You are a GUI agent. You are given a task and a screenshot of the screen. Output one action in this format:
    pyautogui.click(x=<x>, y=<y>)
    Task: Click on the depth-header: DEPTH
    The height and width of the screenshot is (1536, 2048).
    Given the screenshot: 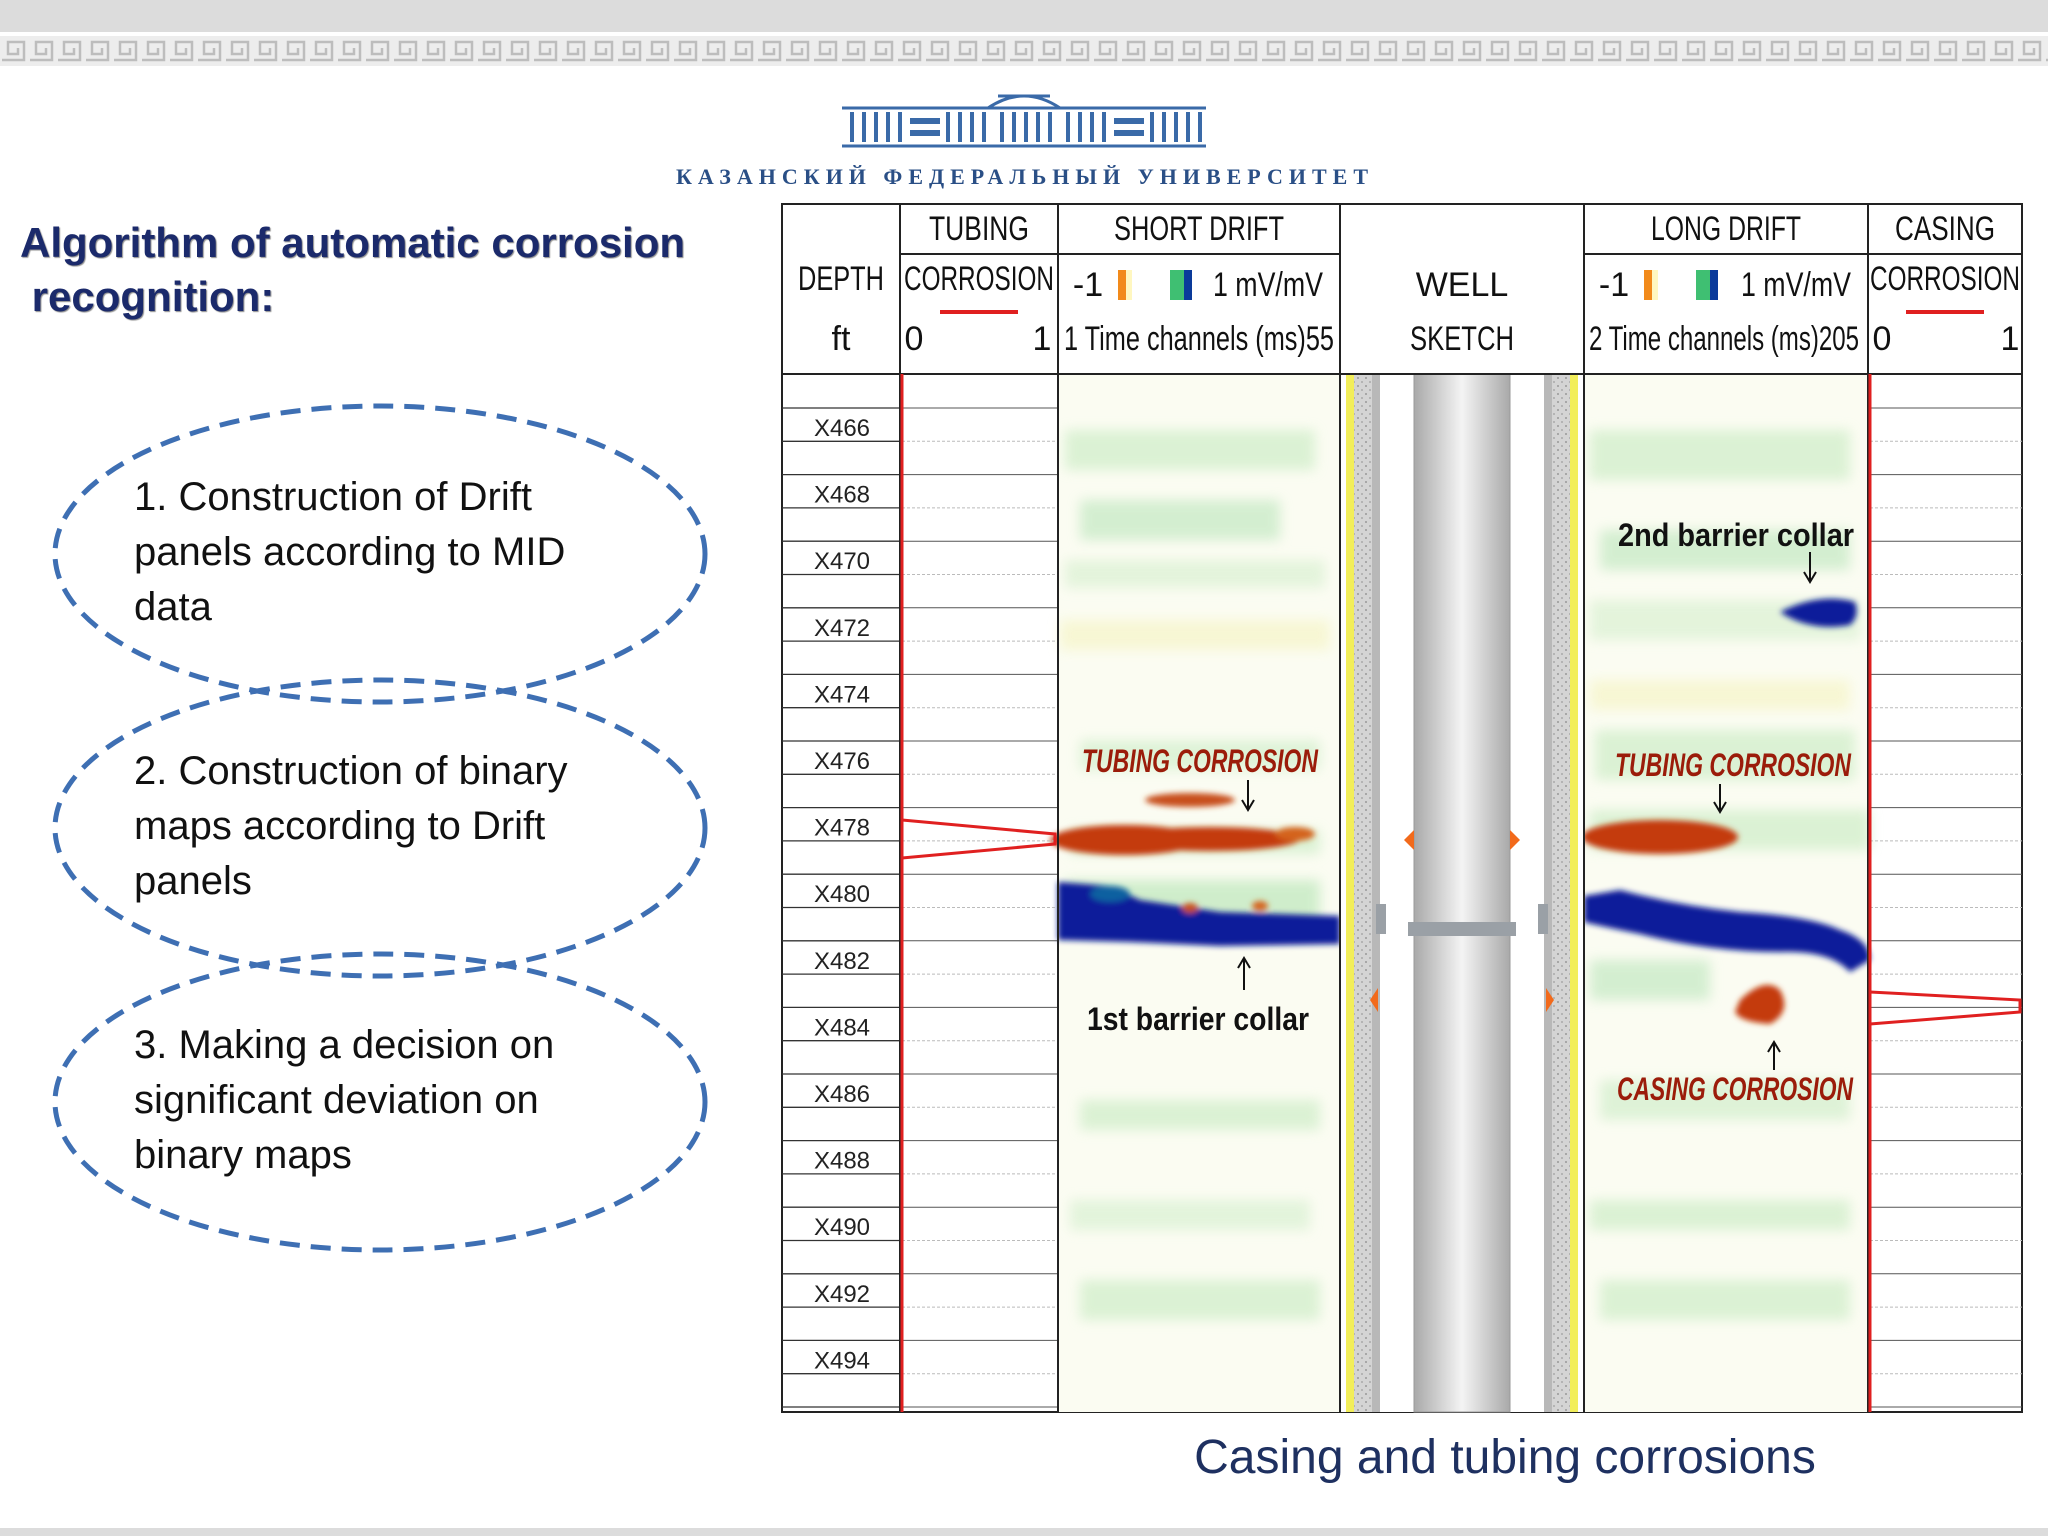 What is the action you would take?
    pyautogui.click(x=841, y=279)
    